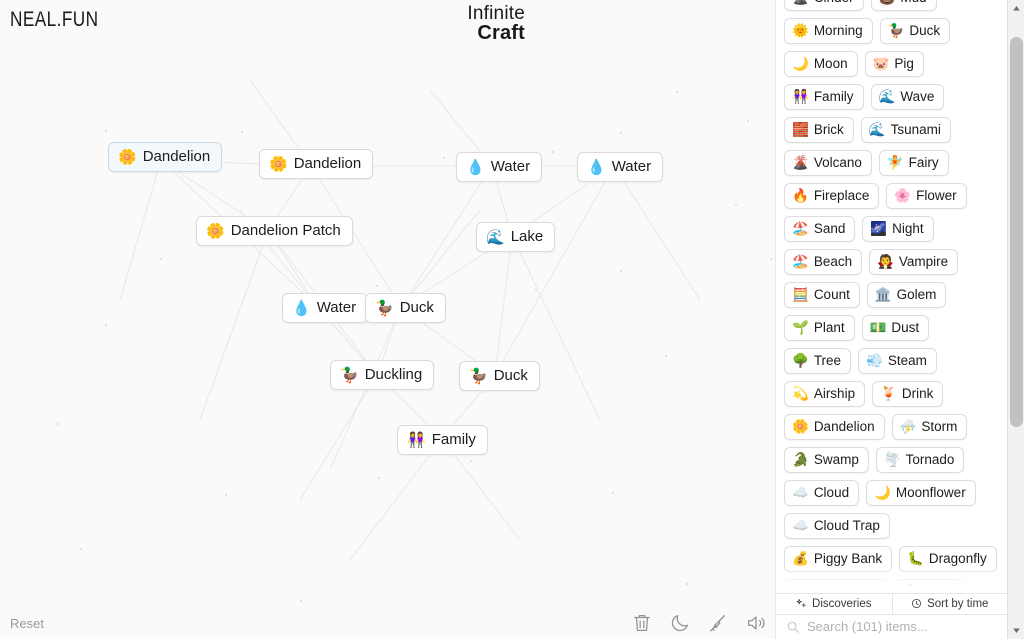  What do you see at coordinates (516, 237) in the screenshot?
I see `canvas-node-lake: 🌊 Lake` at bounding box center [516, 237].